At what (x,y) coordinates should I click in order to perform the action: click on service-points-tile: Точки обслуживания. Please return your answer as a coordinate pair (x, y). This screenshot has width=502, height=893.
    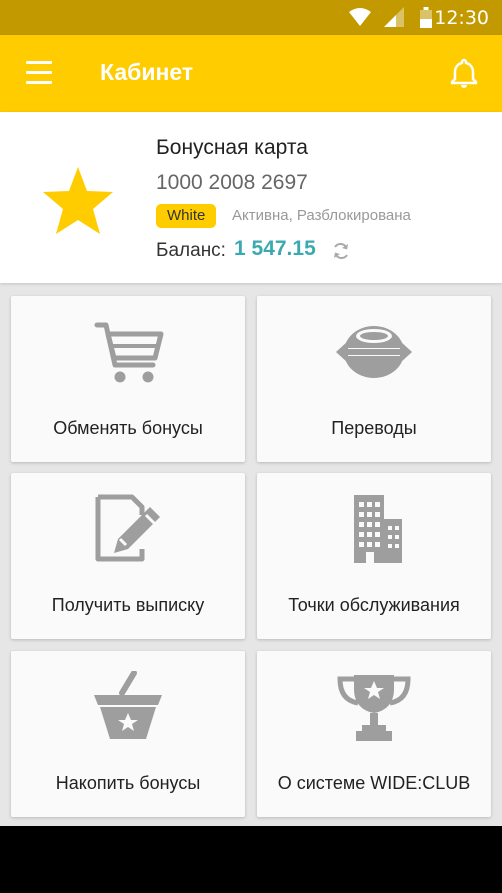
    Looking at the image, I should click on (374, 556).